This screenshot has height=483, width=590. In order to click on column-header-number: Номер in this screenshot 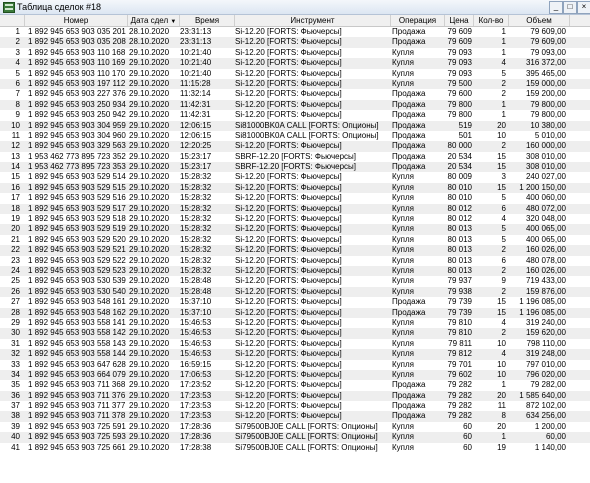, I will do `click(76, 20)`.